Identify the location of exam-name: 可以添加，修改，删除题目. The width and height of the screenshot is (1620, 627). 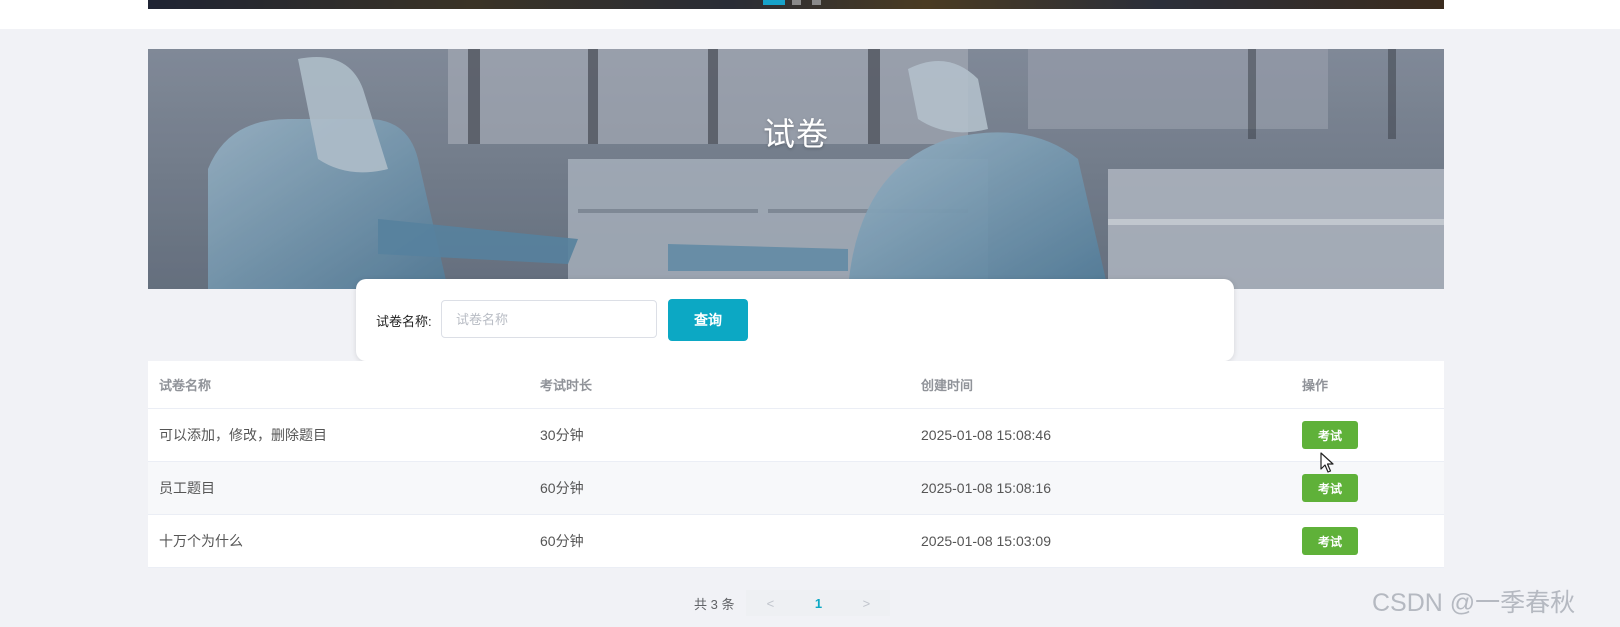
(243, 435).